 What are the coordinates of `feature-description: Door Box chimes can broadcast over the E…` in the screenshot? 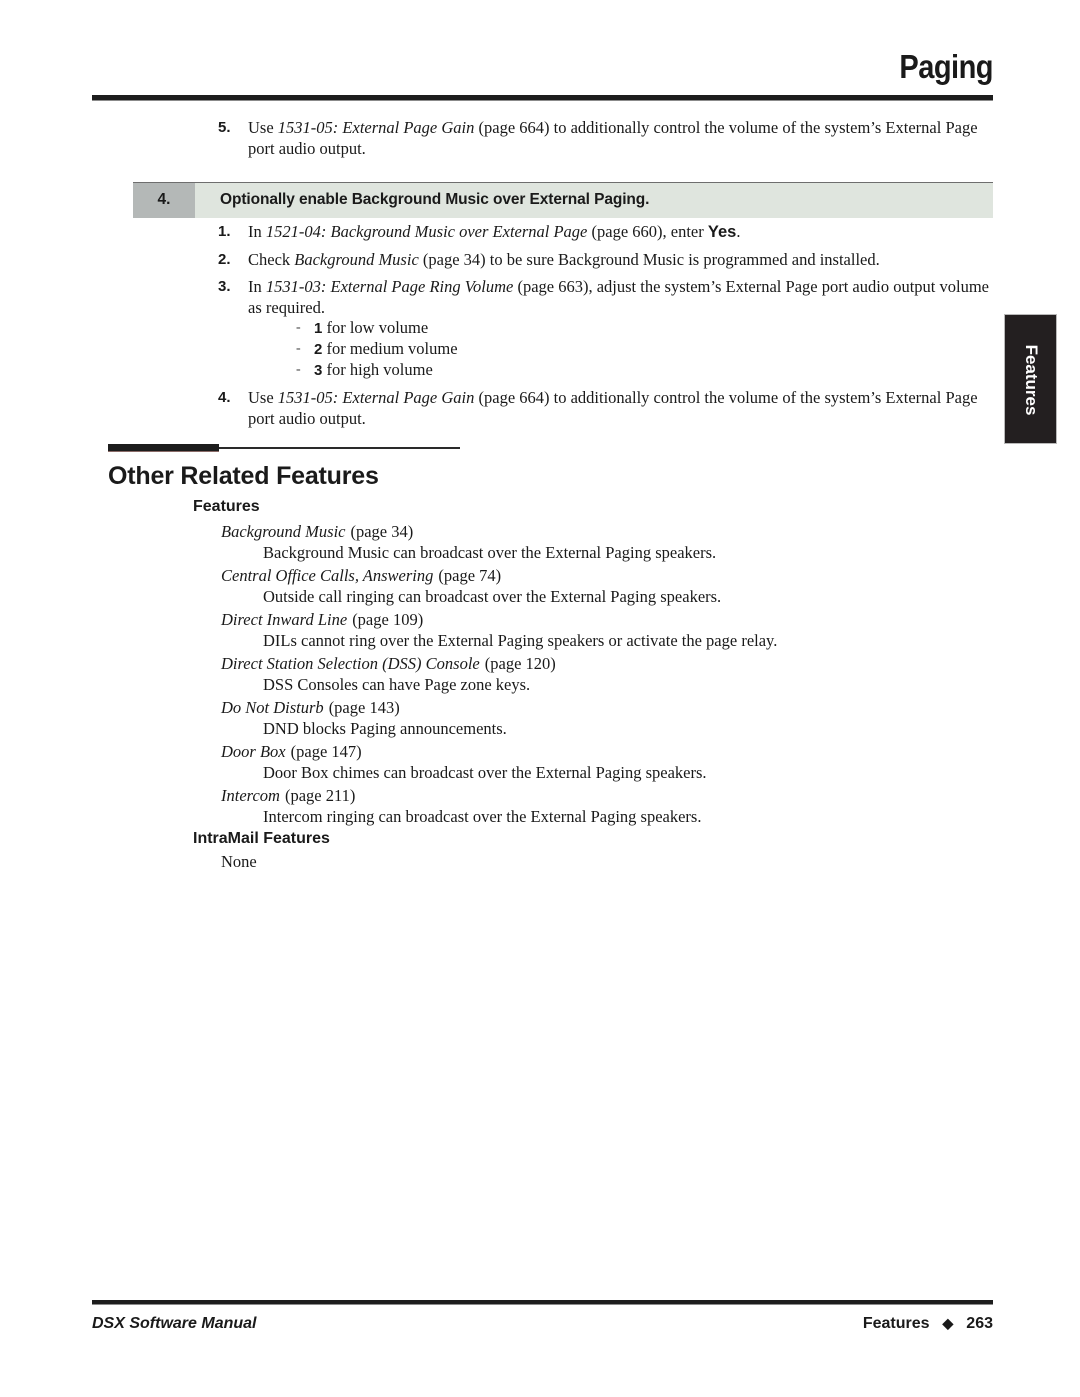 It's located at (485, 772).